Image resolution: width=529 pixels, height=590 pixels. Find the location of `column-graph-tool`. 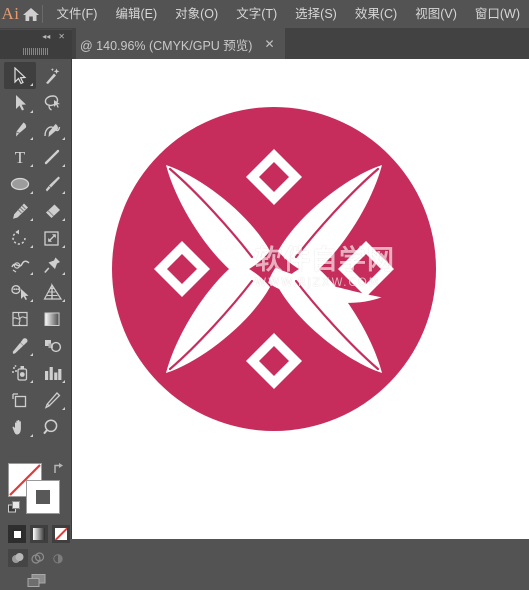

column-graph-tool is located at coordinates (52, 372).